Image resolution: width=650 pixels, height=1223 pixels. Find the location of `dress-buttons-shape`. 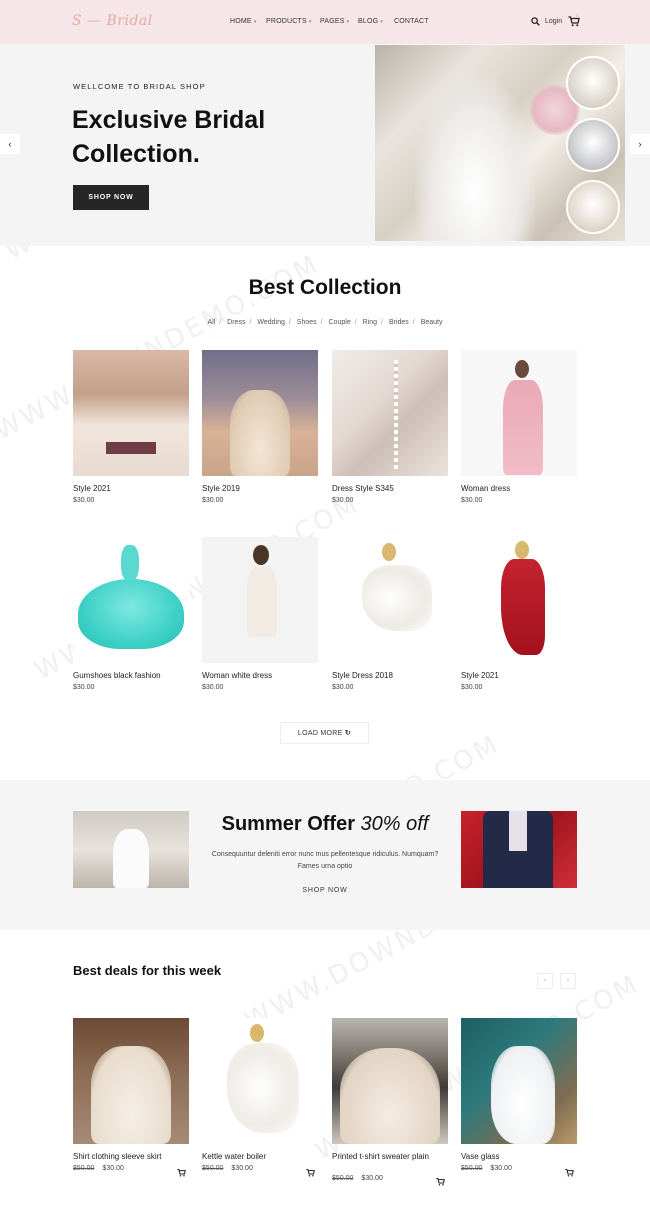

dress-buttons-shape is located at coordinates (396, 415).